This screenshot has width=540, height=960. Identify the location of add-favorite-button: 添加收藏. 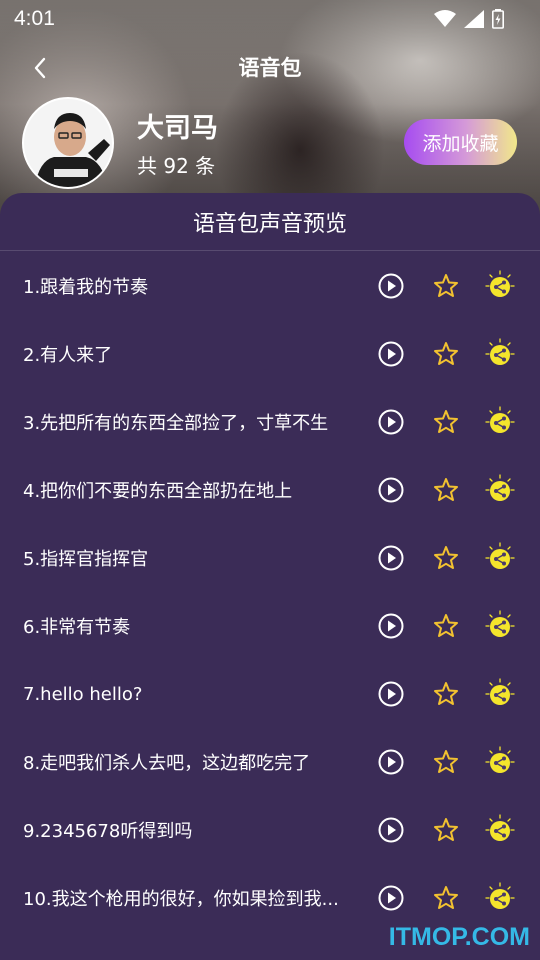
(460, 142).